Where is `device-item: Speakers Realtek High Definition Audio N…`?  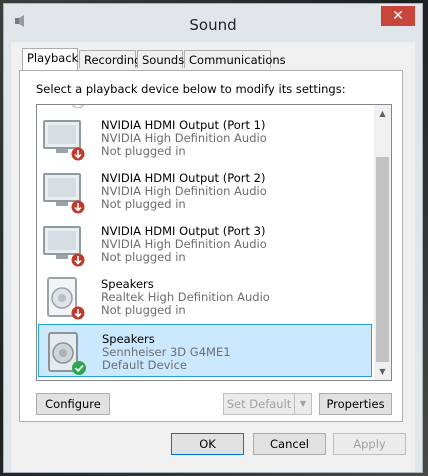
device-item: Speakers Realtek High Definition Audio N… is located at coordinates (205, 296).